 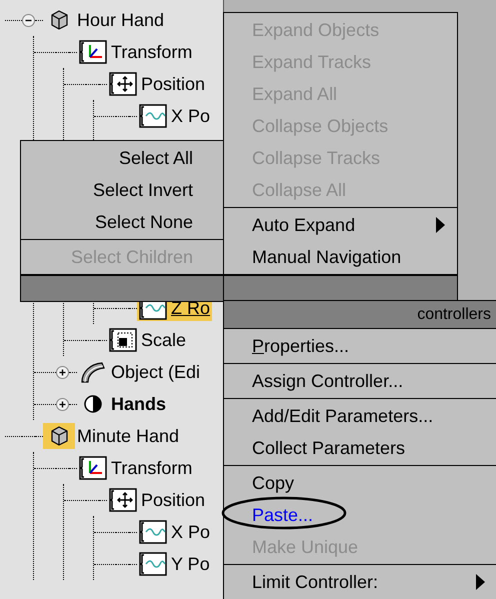 I want to click on collapse-toggle-icon, so click(x=28, y=20).